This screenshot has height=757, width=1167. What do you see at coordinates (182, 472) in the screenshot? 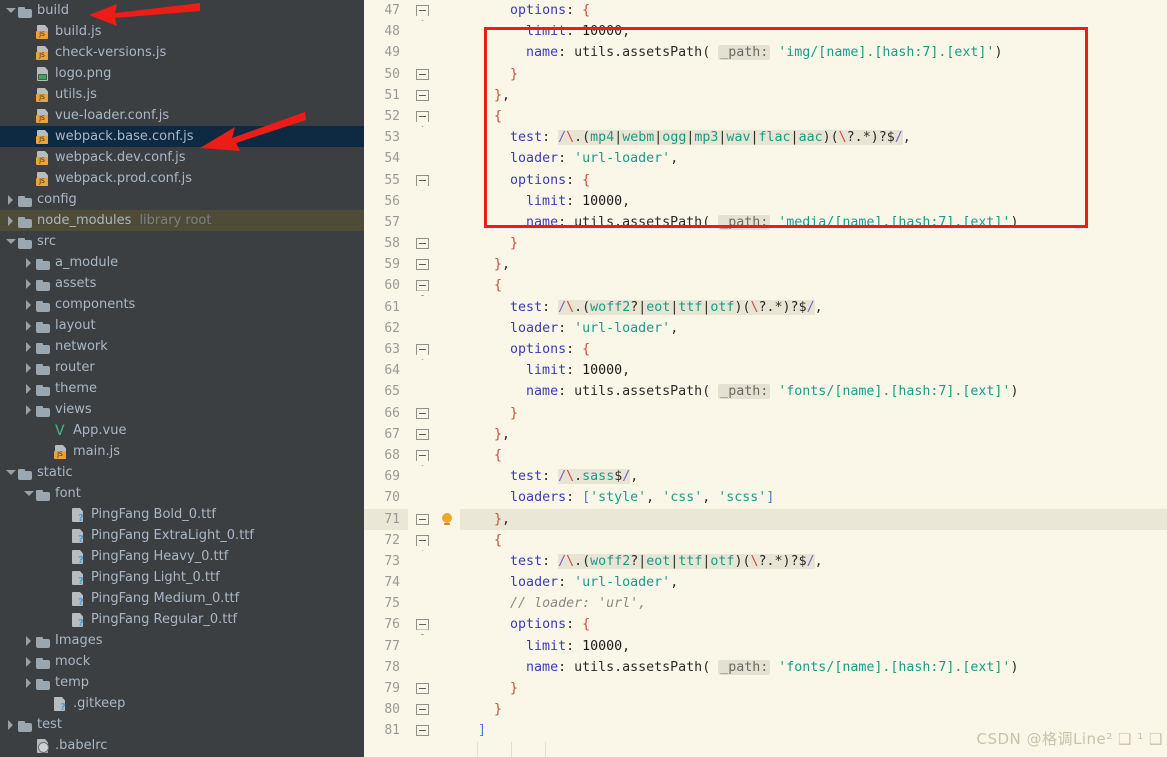
I see `tree-item-static: static` at bounding box center [182, 472].